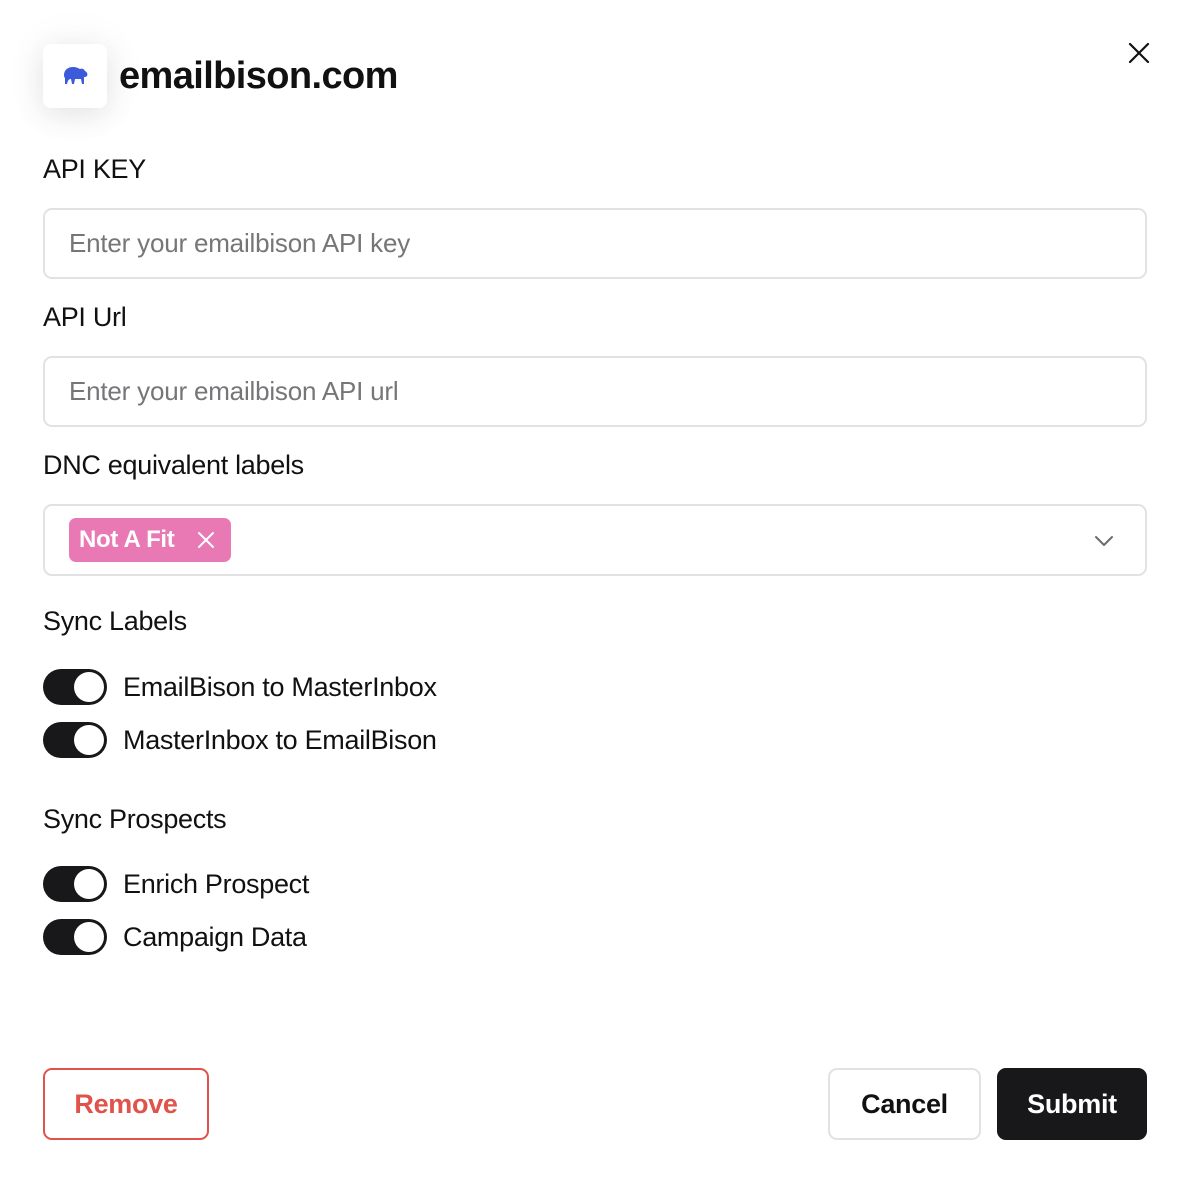 Image resolution: width=1192 pixels, height=1184 pixels. I want to click on bison-icon, so click(76, 75).